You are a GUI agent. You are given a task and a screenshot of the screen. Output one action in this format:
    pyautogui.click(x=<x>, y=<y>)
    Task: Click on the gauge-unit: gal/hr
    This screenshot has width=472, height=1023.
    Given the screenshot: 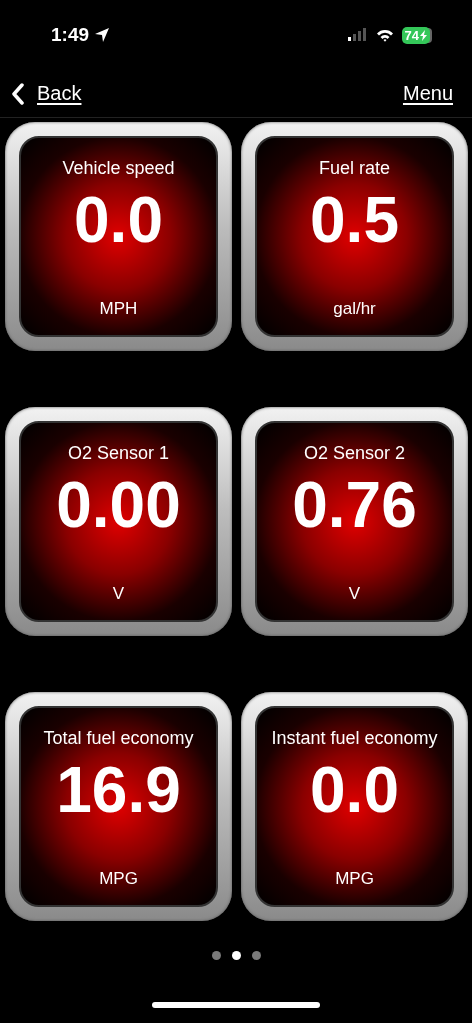 What is the action you would take?
    pyautogui.click(x=354, y=309)
    